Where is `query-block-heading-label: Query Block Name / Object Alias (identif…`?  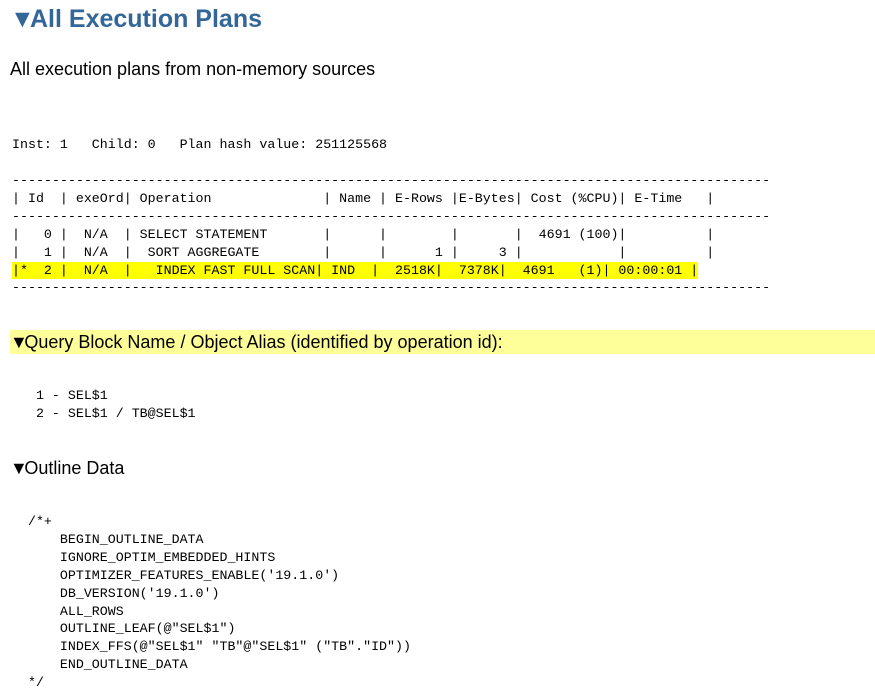
query-block-heading-label: Query Block Name / Object Alias (identif… is located at coordinates (263, 342).